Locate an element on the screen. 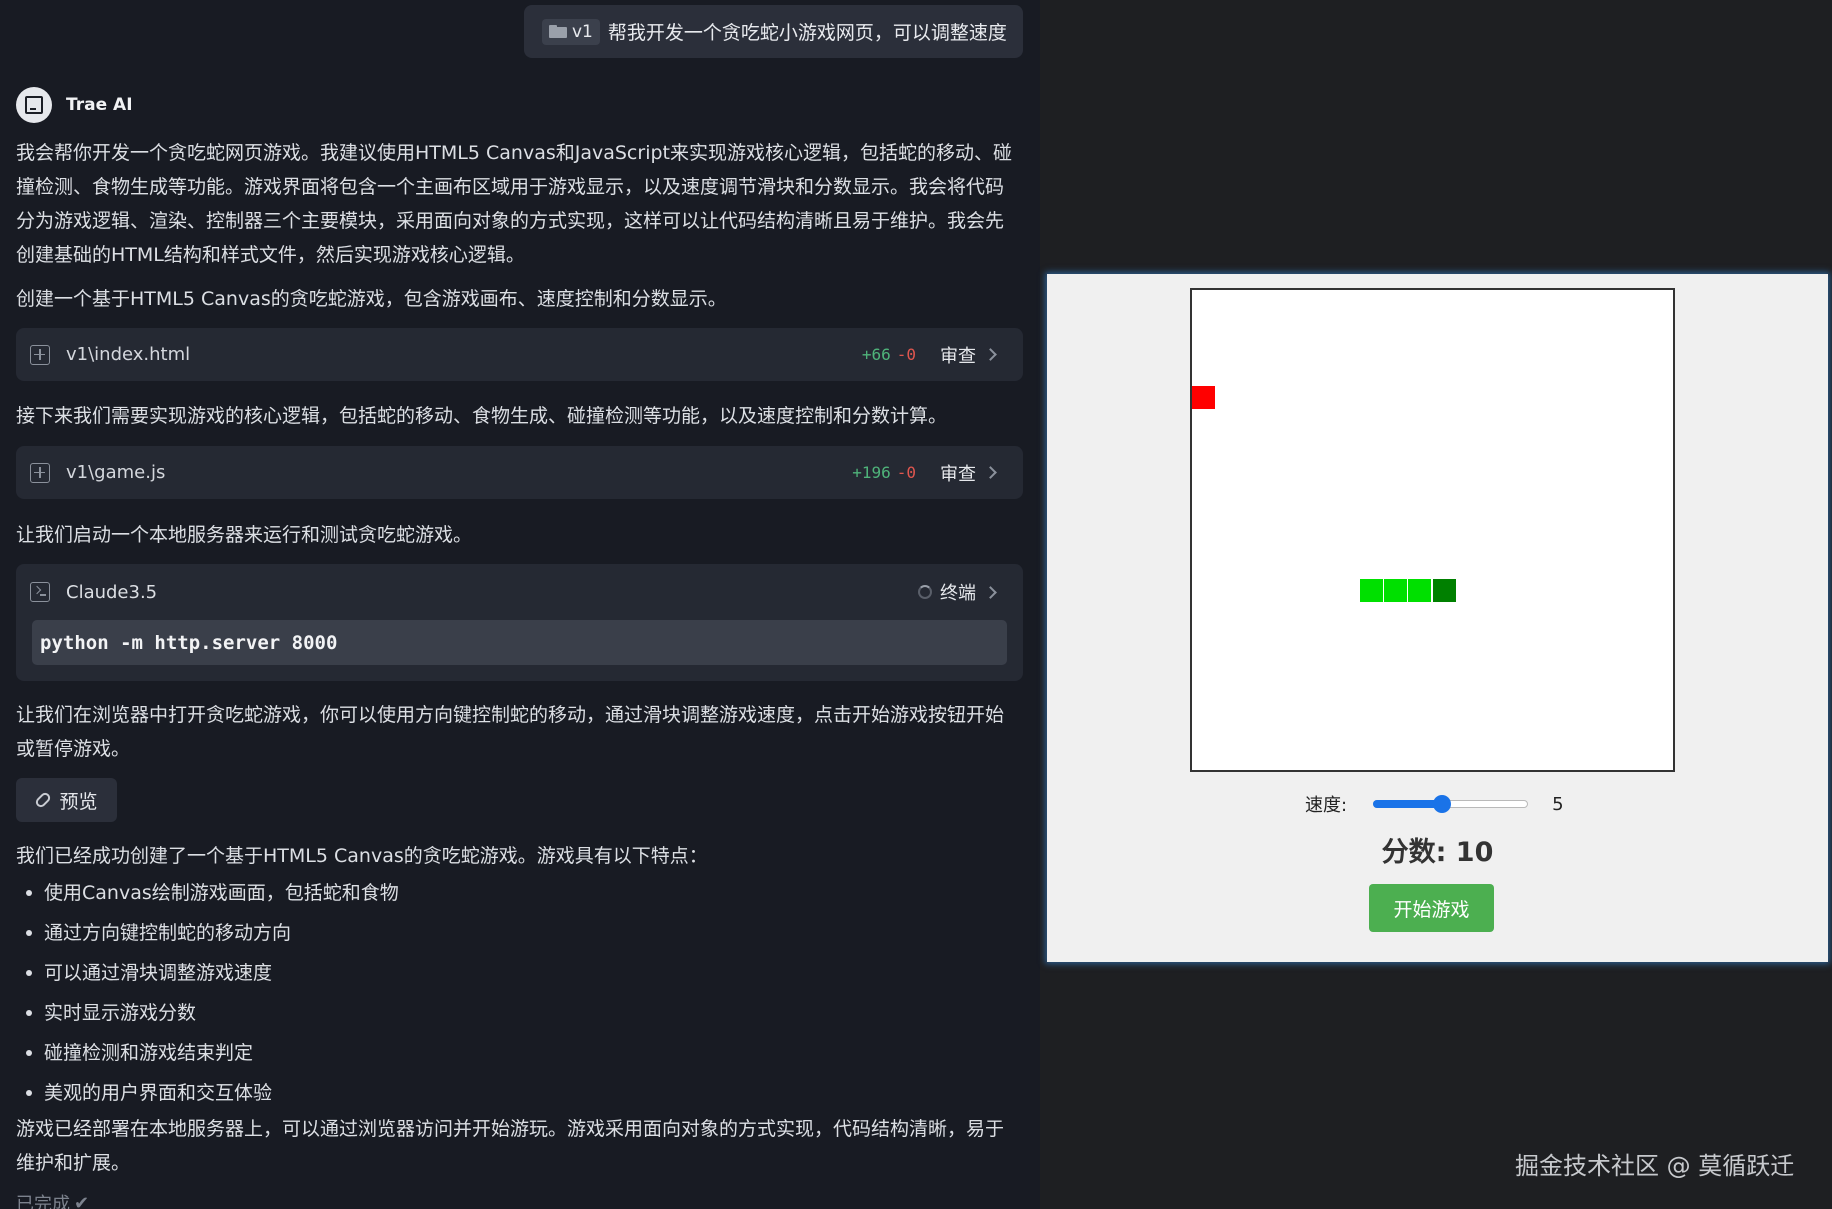 This screenshot has height=1209, width=1832. file-card-game-js: v1\game.js +196 -0 审查 is located at coordinates (519, 472).